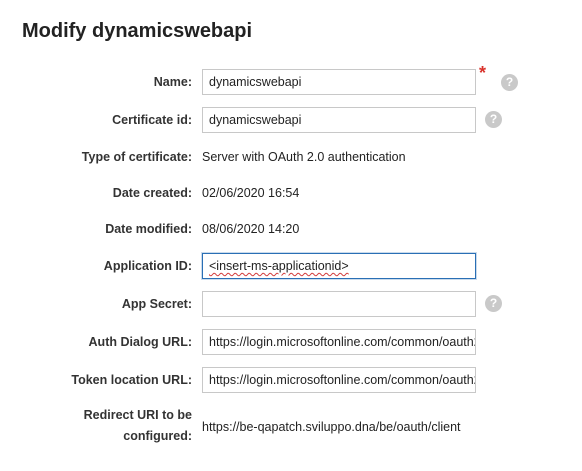  I want to click on app-secret-label: App Secret:, so click(156, 304).